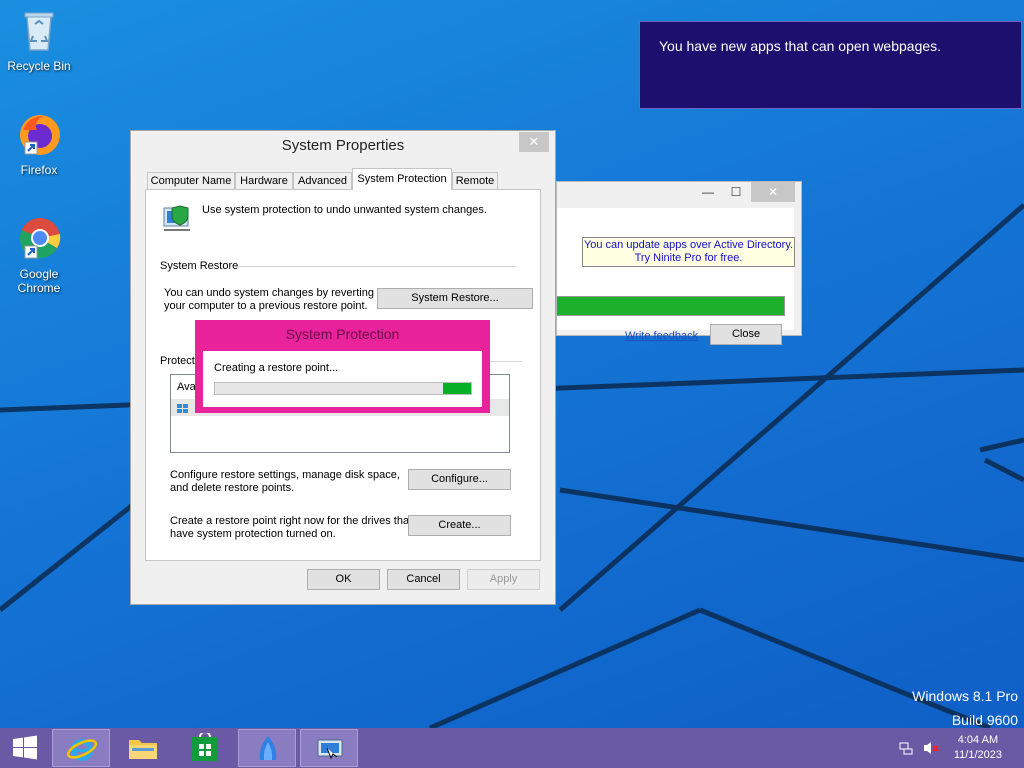  What do you see at coordinates (39, 66) in the screenshot?
I see `desktop-icon-label: Recycle Bin` at bounding box center [39, 66].